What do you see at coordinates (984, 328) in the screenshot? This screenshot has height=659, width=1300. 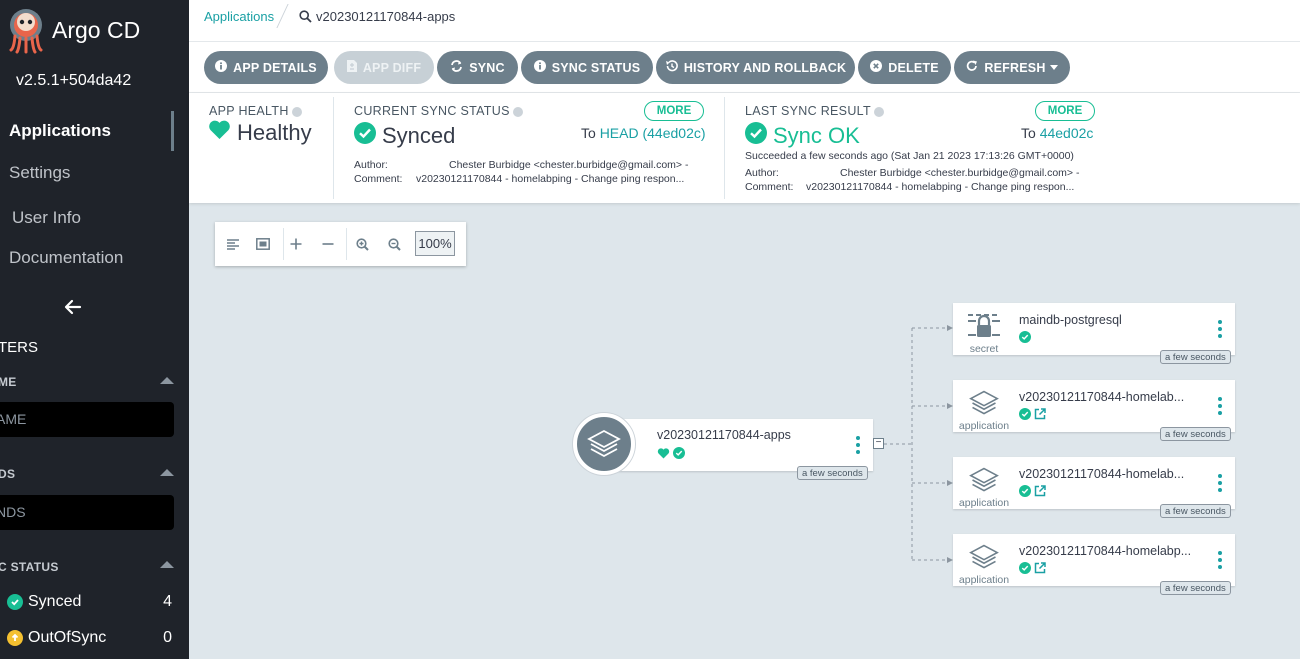 I see `secret-icon` at bounding box center [984, 328].